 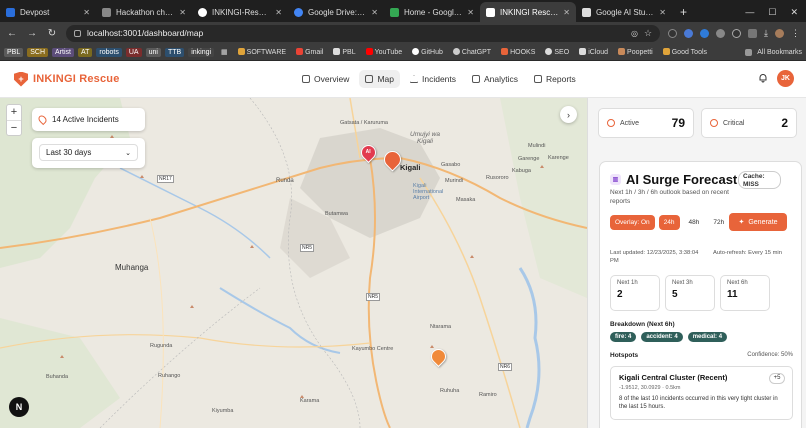 I want to click on bookmark-link: Gmail, so click(x=309, y=52).